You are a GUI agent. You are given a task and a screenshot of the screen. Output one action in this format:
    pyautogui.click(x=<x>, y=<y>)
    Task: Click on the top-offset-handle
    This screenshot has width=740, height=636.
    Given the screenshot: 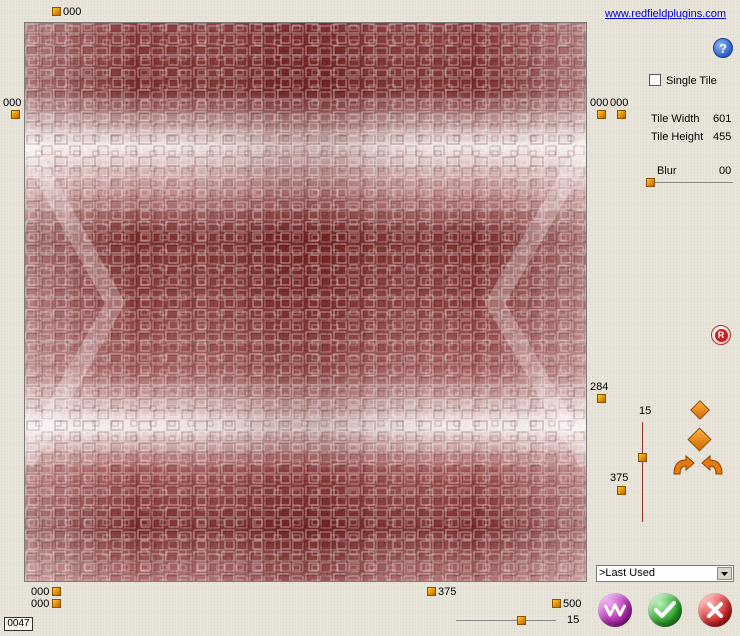 What is the action you would take?
    pyautogui.click(x=56, y=11)
    